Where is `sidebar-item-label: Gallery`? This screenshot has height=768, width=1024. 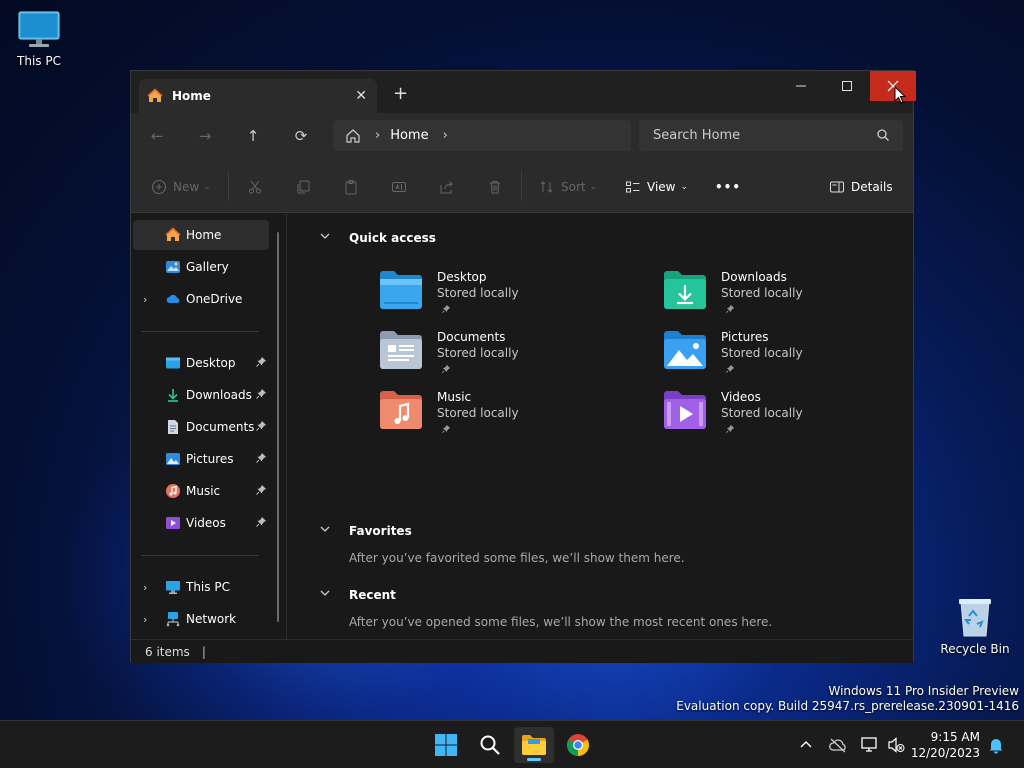 sidebar-item-label: Gallery is located at coordinates (207, 267).